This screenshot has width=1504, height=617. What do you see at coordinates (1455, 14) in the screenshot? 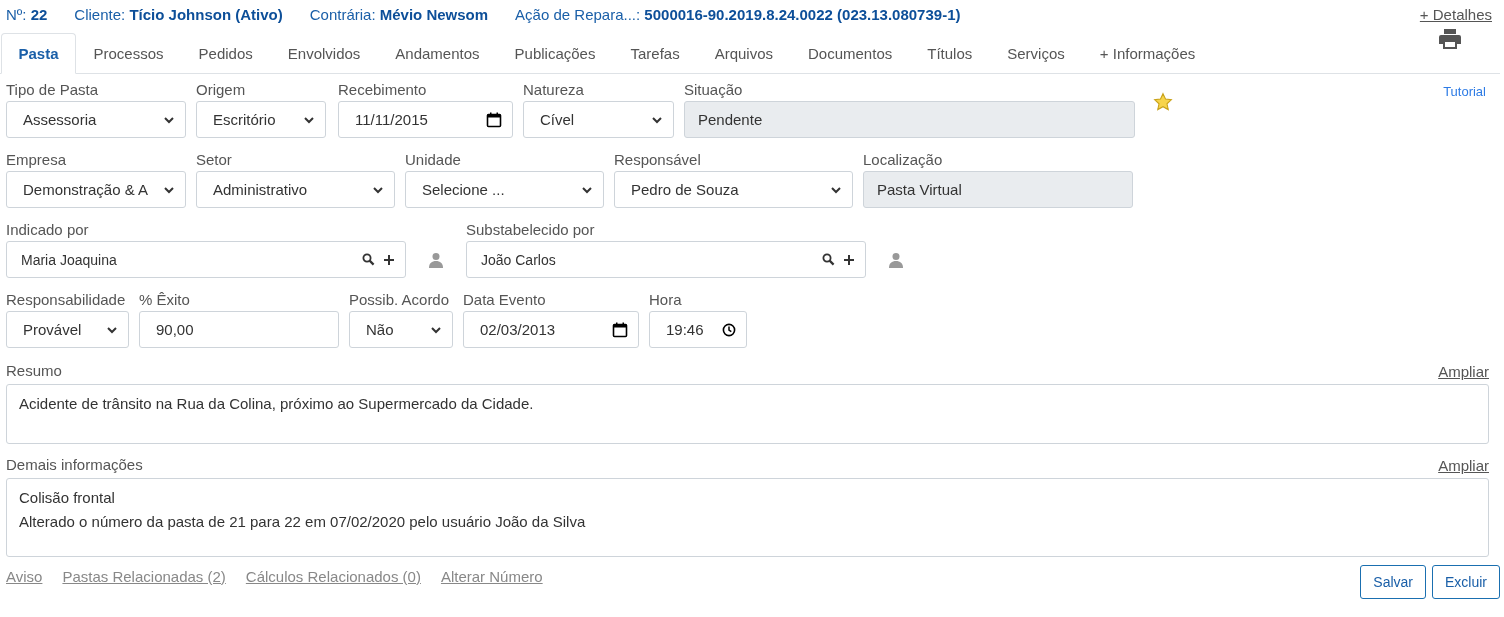
I see `details-link: + Detalhes` at bounding box center [1455, 14].